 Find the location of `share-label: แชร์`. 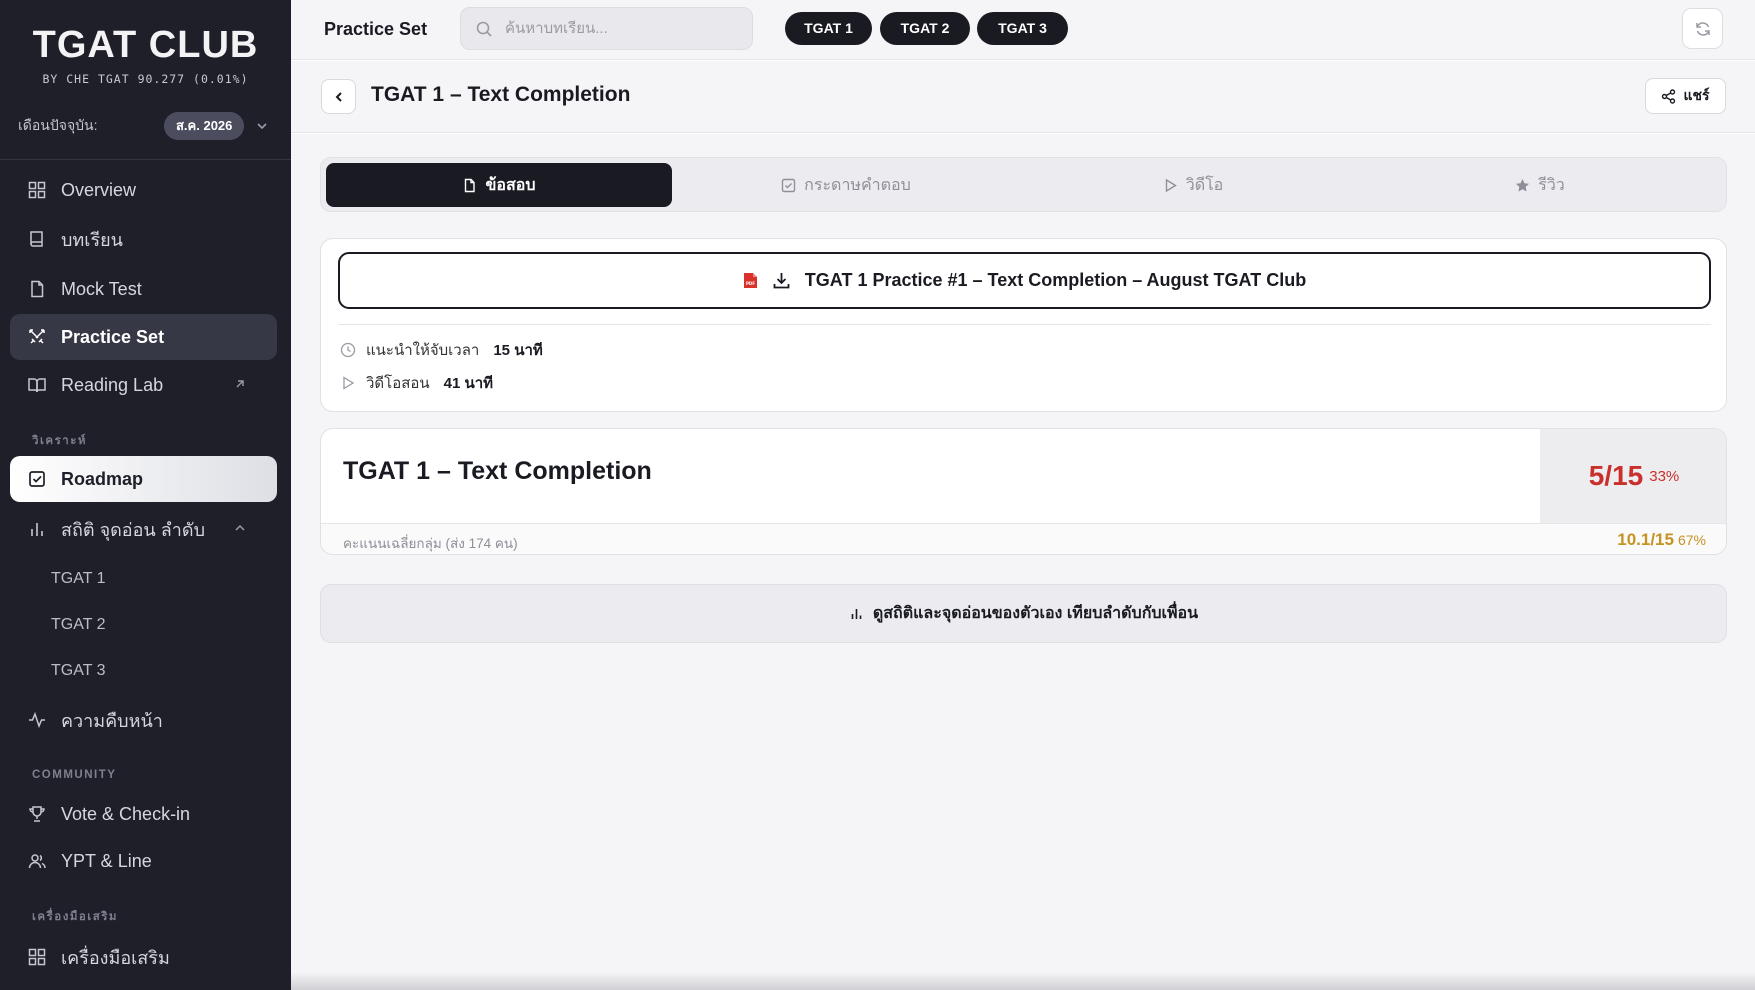

share-label: แชร์ is located at coordinates (1696, 95).